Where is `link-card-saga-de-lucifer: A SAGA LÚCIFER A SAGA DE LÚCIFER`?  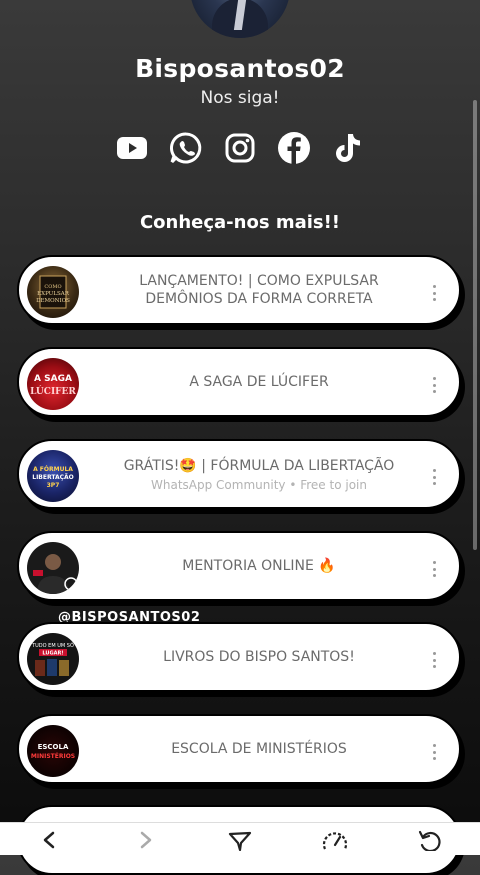
link-card-saga-de-lucifer: A SAGA LÚCIFER A SAGA DE LÚCIFER is located at coordinates (239, 382).